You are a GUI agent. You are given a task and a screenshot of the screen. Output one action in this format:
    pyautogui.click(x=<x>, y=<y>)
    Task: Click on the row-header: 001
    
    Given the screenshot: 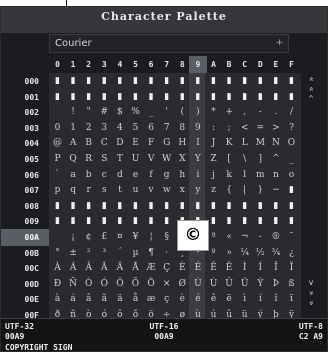 What is the action you would take?
    pyautogui.click(x=31, y=97)
    